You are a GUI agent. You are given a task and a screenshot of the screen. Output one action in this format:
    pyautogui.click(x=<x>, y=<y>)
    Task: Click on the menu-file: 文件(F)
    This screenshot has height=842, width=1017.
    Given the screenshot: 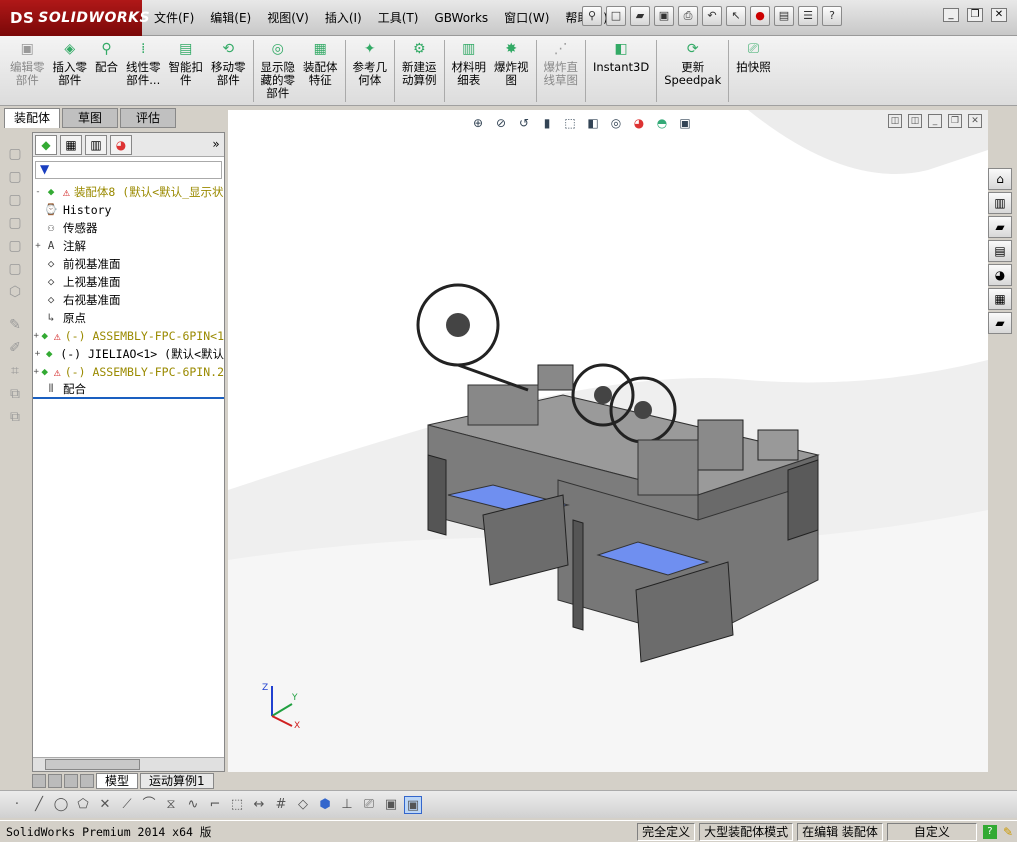 What is the action you would take?
    pyautogui.click(x=174, y=18)
    